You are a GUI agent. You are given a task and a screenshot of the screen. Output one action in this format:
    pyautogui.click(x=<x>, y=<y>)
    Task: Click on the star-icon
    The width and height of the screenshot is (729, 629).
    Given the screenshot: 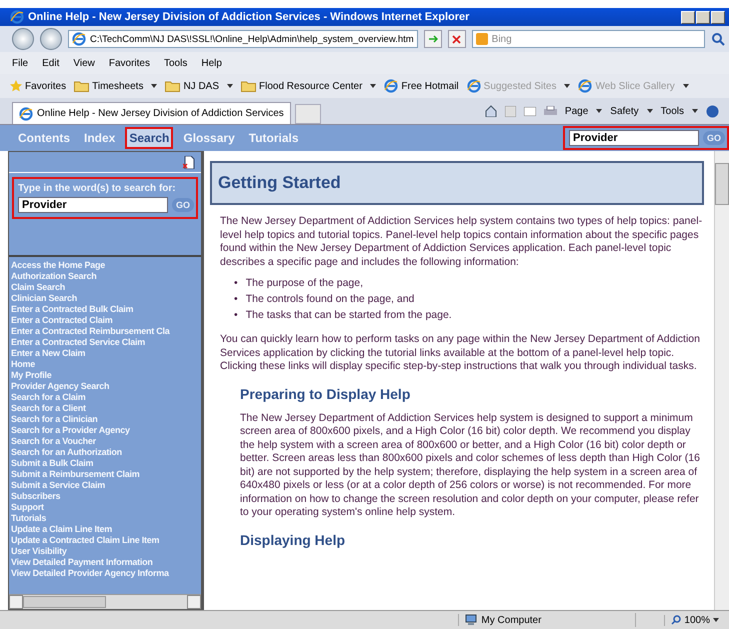 What is the action you would take?
    pyautogui.click(x=16, y=86)
    